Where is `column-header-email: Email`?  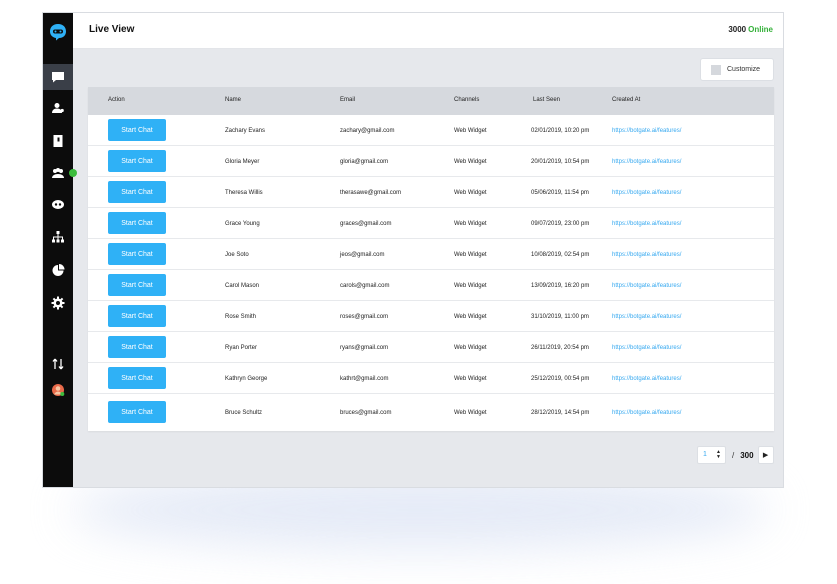 column-header-email: Email is located at coordinates (348, 100).